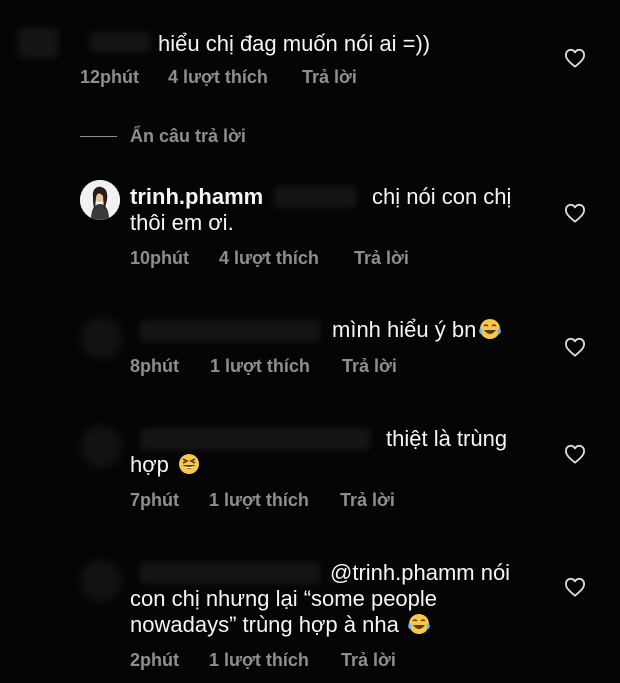  Describe the element at coordinates (420, 572) in the screenshot. I see `comment-text-line: @trinh.phamm nói` at that location.